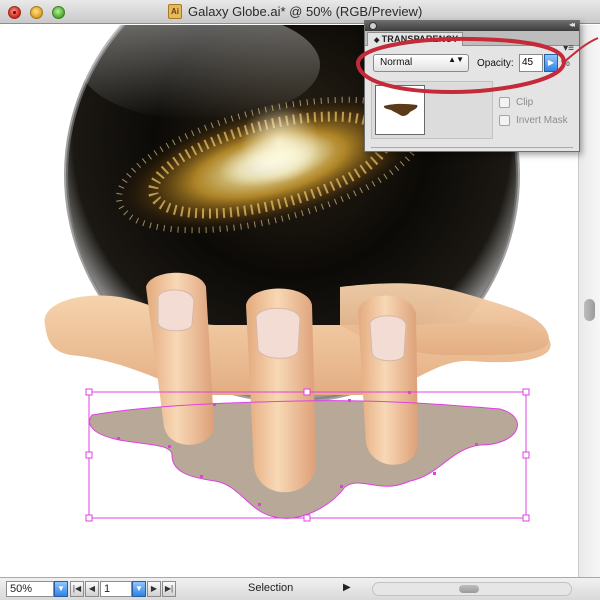  What do you see at coordinates (472, 42) in the screenshot?
I see `panel-tab-strip: ◆ TRANSPARENCY ▾≡` at bounding box center [472, 42].